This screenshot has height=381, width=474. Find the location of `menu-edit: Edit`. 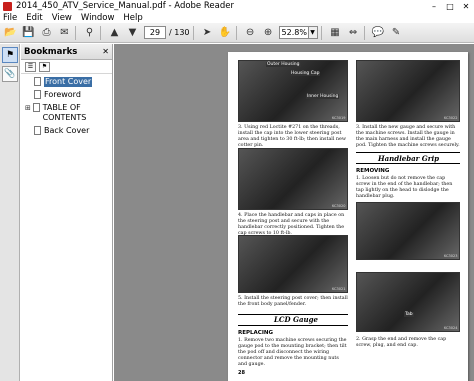

menu-edit: Edit is located at coordinates (34, 18).